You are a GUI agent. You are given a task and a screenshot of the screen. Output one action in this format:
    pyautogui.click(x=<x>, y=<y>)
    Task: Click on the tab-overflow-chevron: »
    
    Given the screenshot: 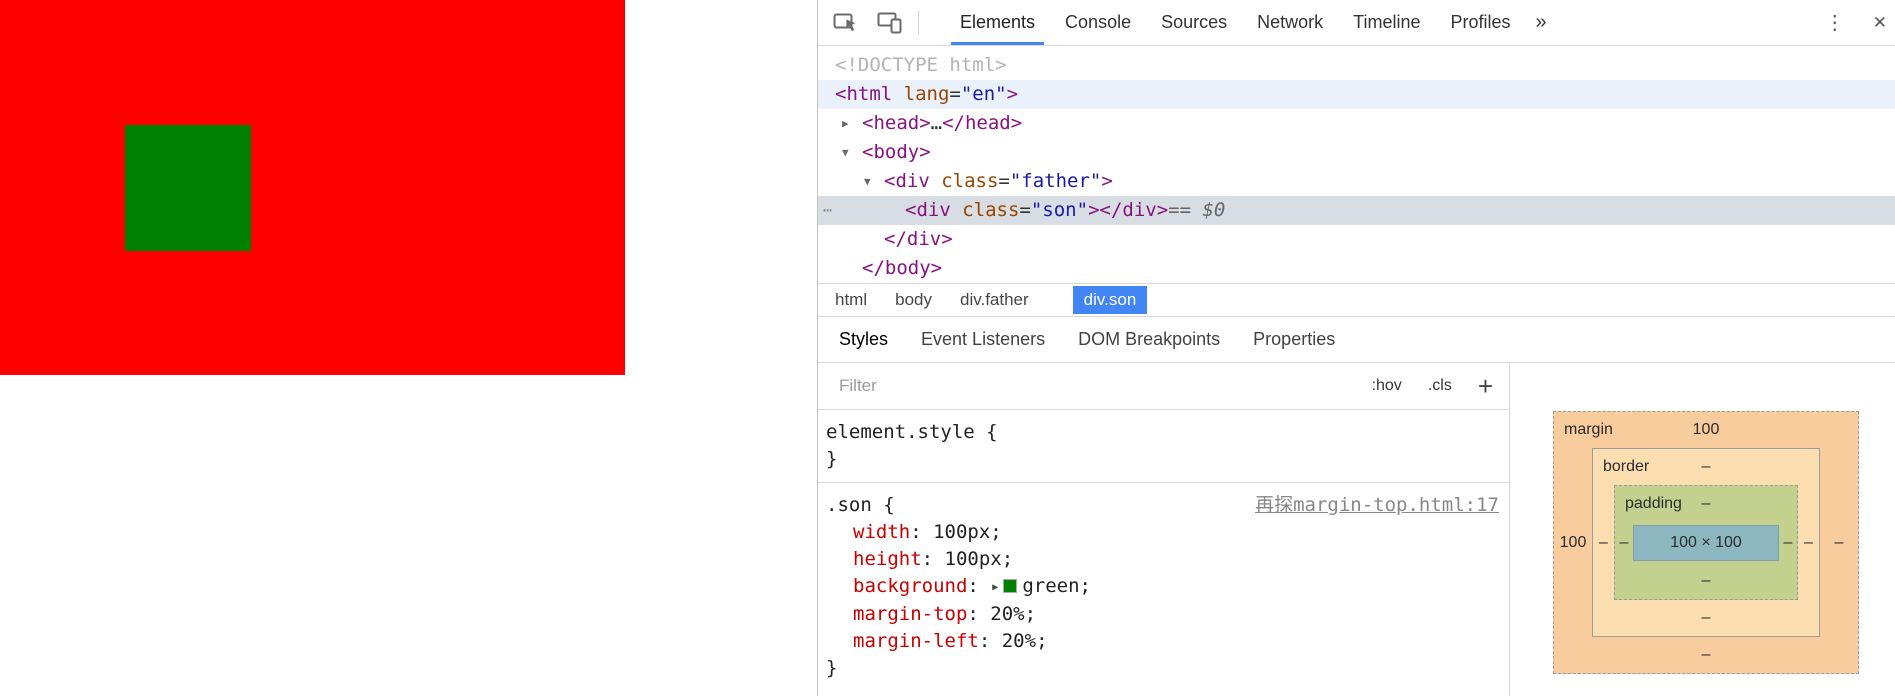 What is the action you would take?
    pyautogui.click(x=1541, y=22)
    